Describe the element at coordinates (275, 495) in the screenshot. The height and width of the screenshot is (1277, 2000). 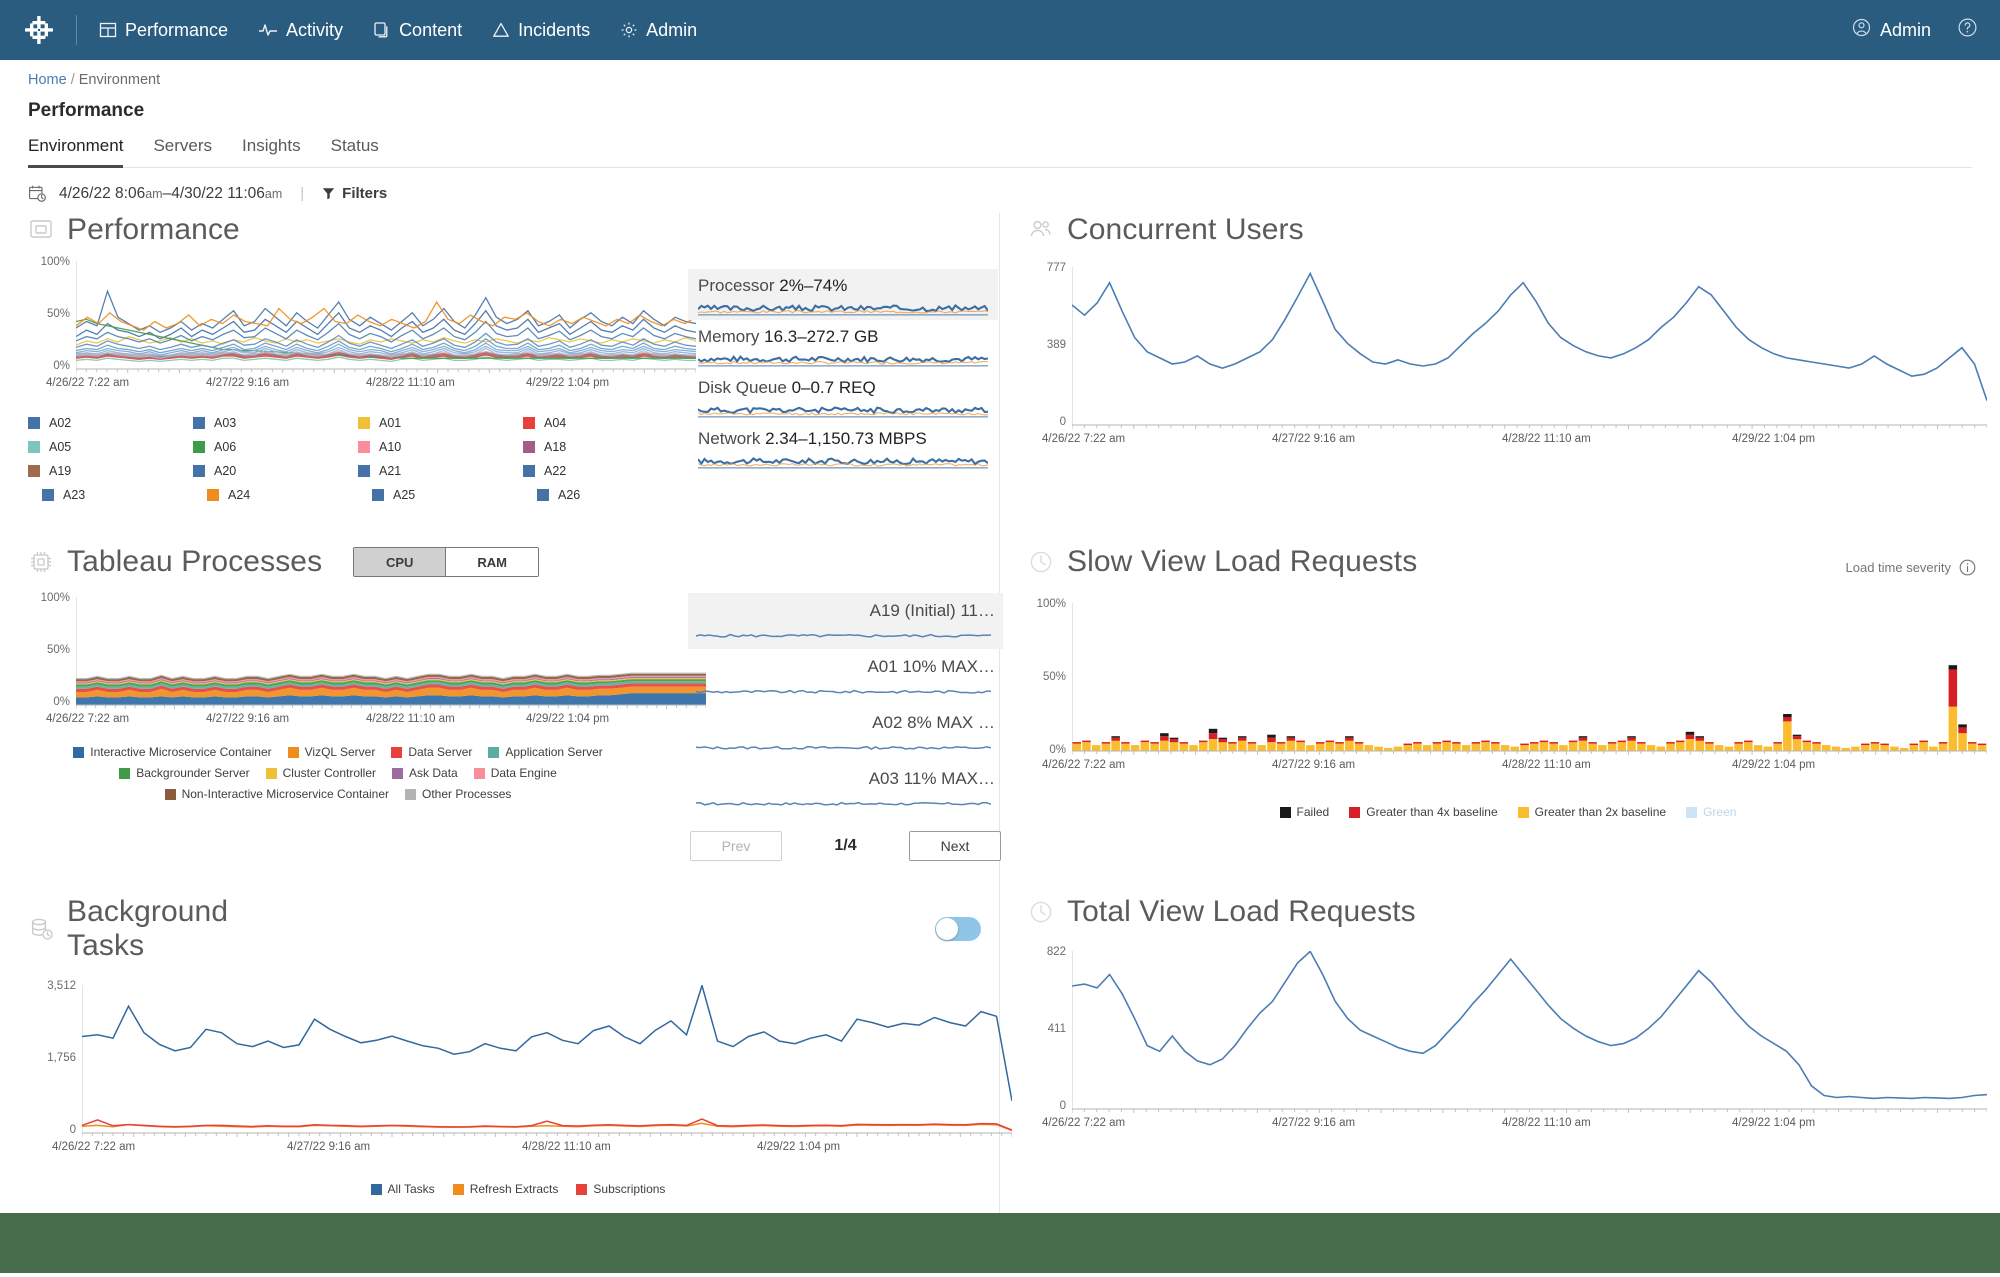
I see `legend-item: A24` at that location.